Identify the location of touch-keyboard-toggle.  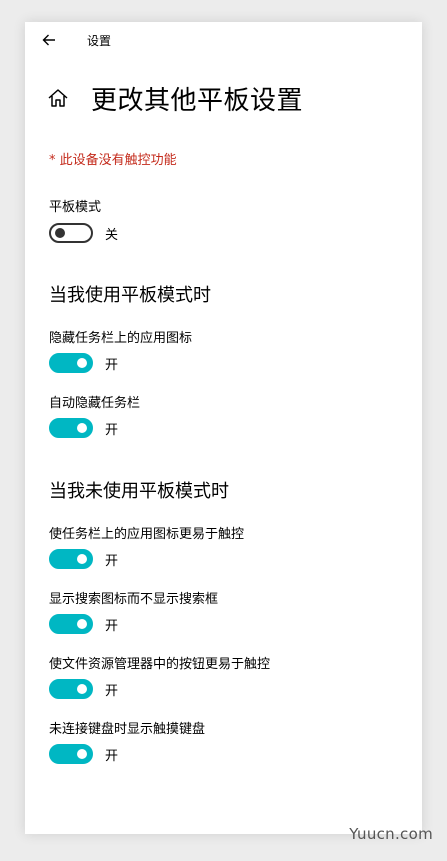
(71, 754).